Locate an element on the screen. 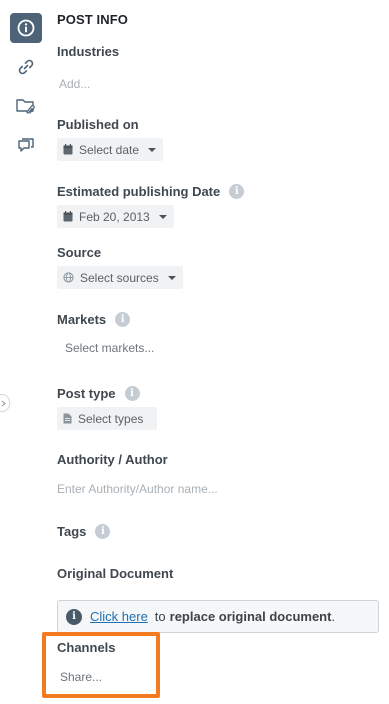 This screenshot has height=704, width=389. panel-title: POST INFO is located at coordinates (92, 19).